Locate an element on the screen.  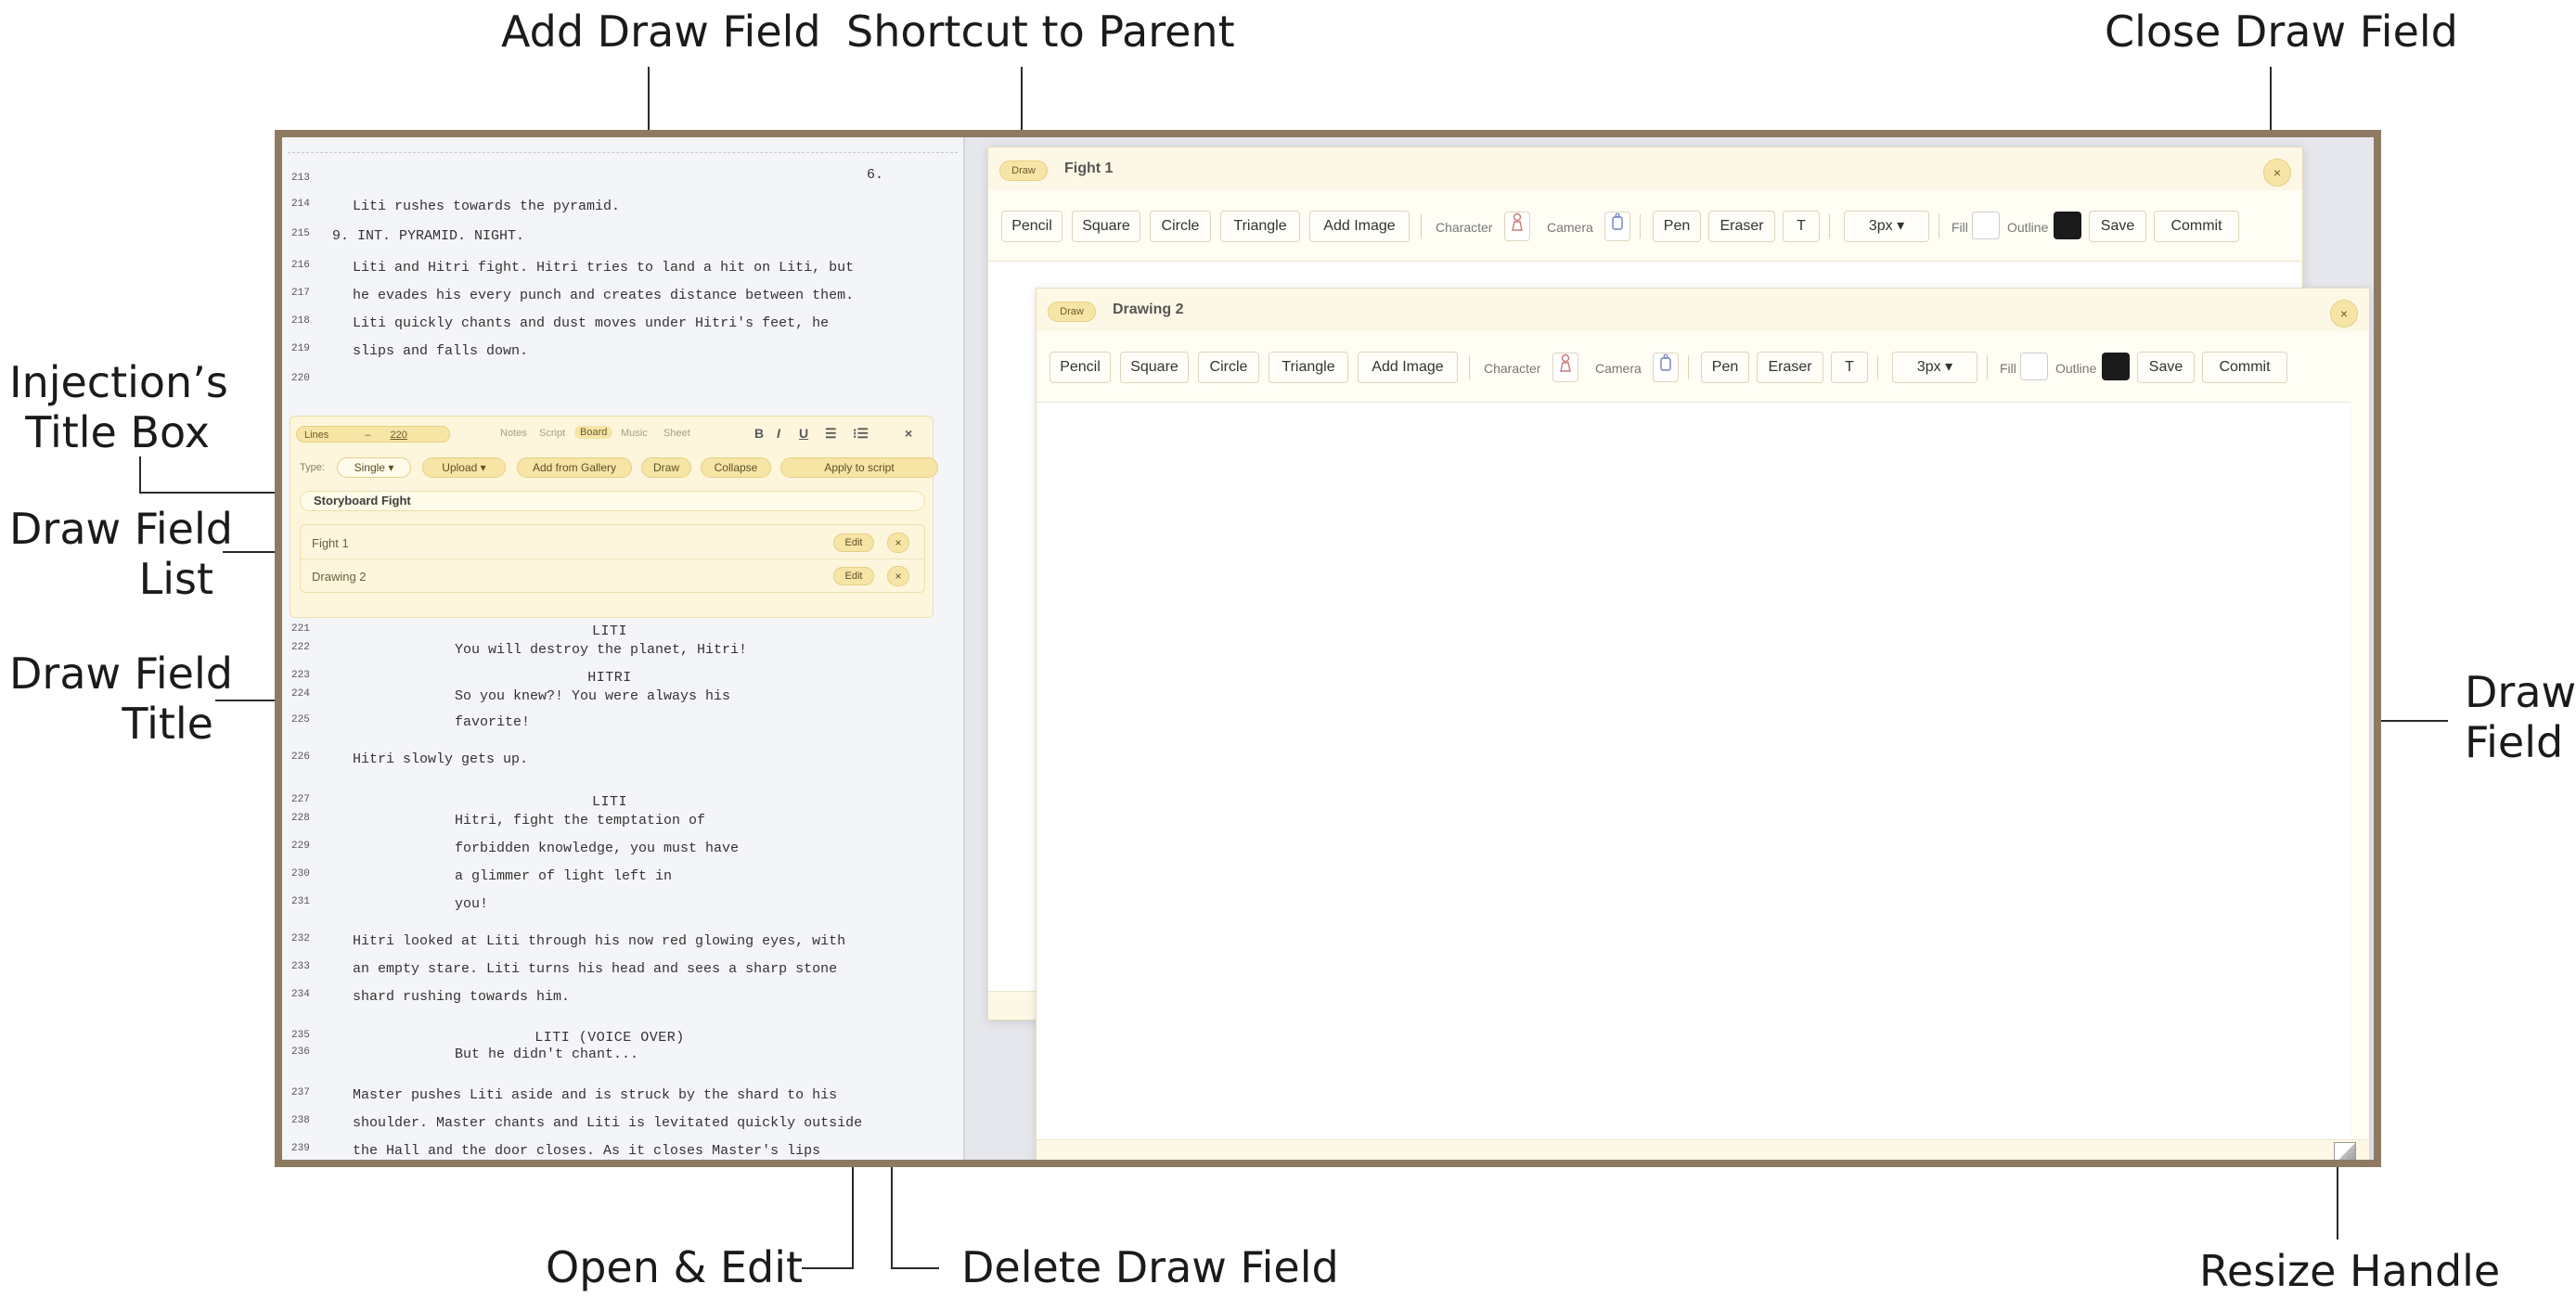
draw-field-row: Fight 1 Edit × is located at coordinates (612, 543).